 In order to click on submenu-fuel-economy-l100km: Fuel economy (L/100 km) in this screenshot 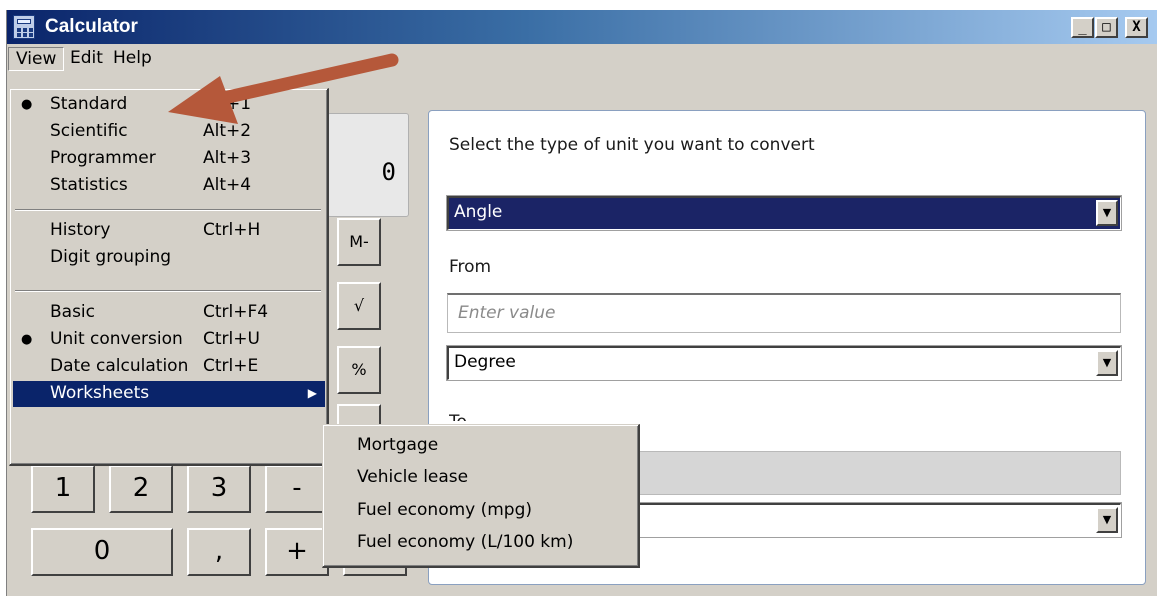, I will do `click(465, 542)`.